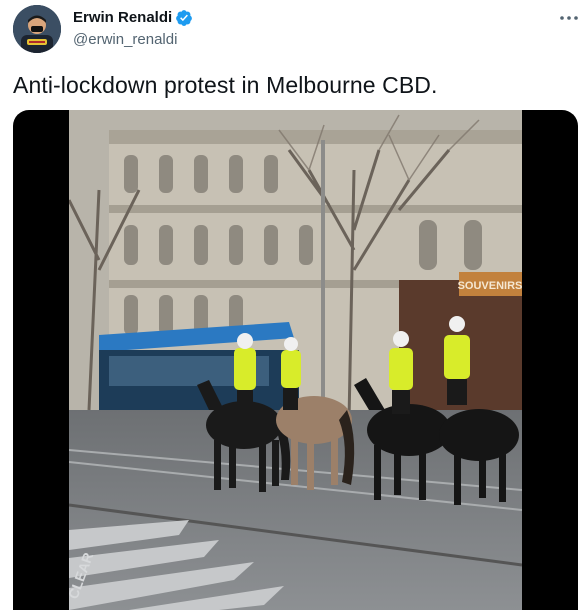  I want to click on author-display-name: Erwin Renaldi, so click(122, 18).